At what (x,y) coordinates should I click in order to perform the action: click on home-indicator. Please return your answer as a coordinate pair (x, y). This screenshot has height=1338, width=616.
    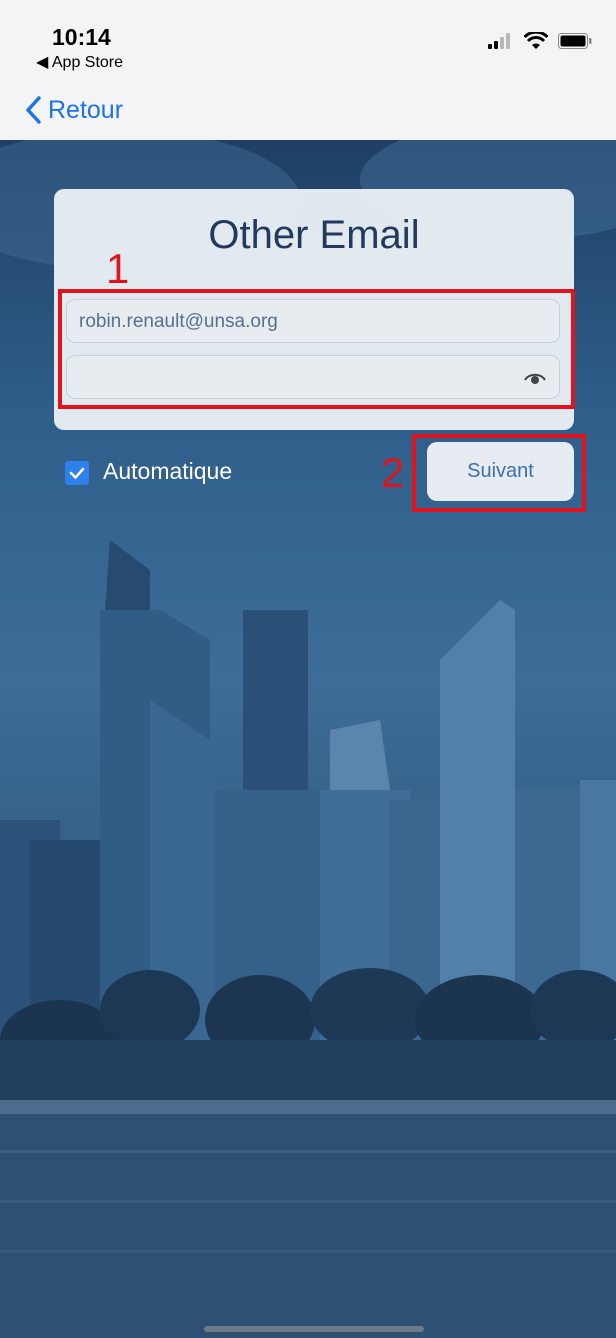
    Looking at the image, I should click on (314, 1329).